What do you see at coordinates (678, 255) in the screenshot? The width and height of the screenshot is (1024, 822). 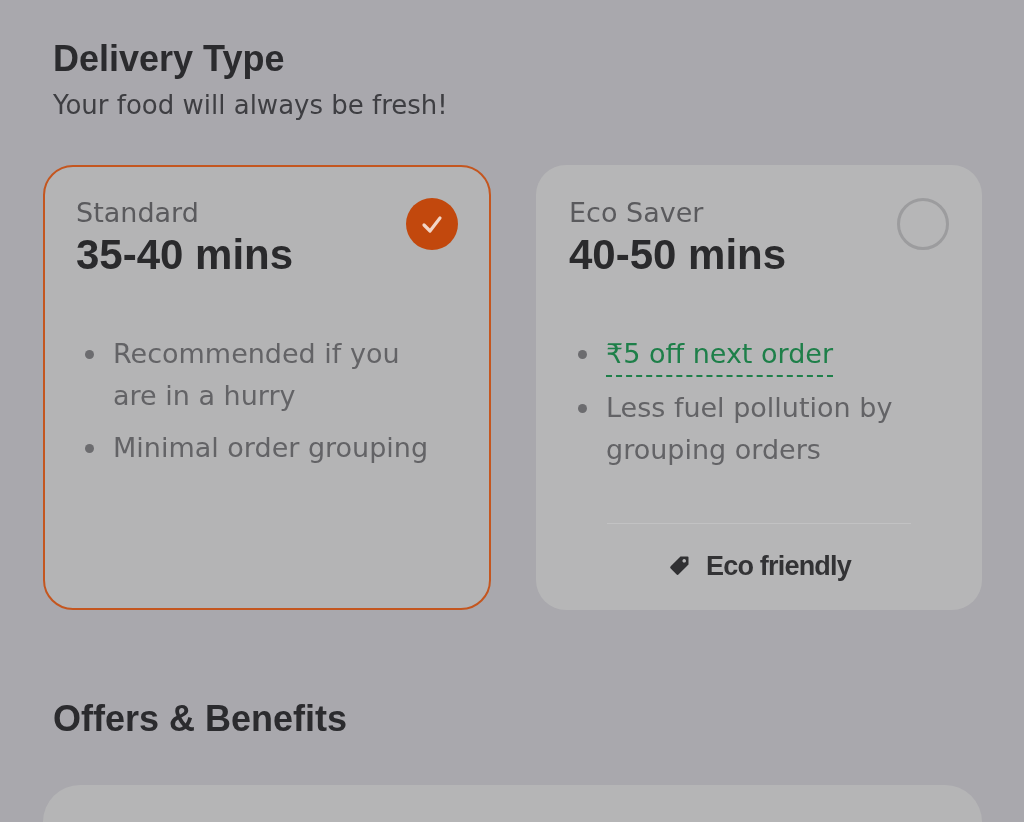 I see `delivery-time: 40-50 mins` at bounding box center [678, 255].